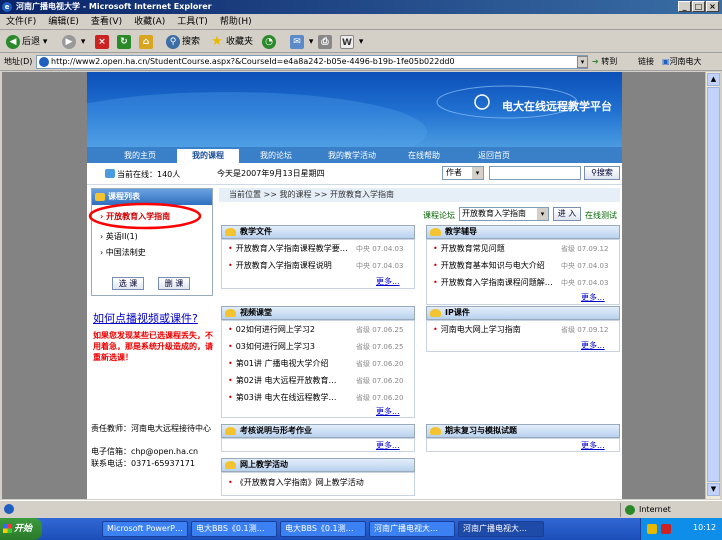 The height and width of the screenshot is (540, 722). Describe the element at coordinates (477, 329) in the screenshot. I see `list-item: • 河南电大网上学习指南` at that location.